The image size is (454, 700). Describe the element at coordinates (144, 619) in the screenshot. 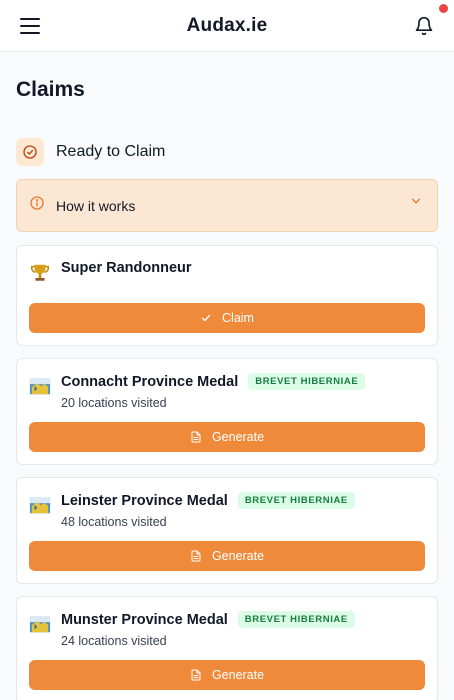

I see `card-title: Munster Province Medal` at that location.